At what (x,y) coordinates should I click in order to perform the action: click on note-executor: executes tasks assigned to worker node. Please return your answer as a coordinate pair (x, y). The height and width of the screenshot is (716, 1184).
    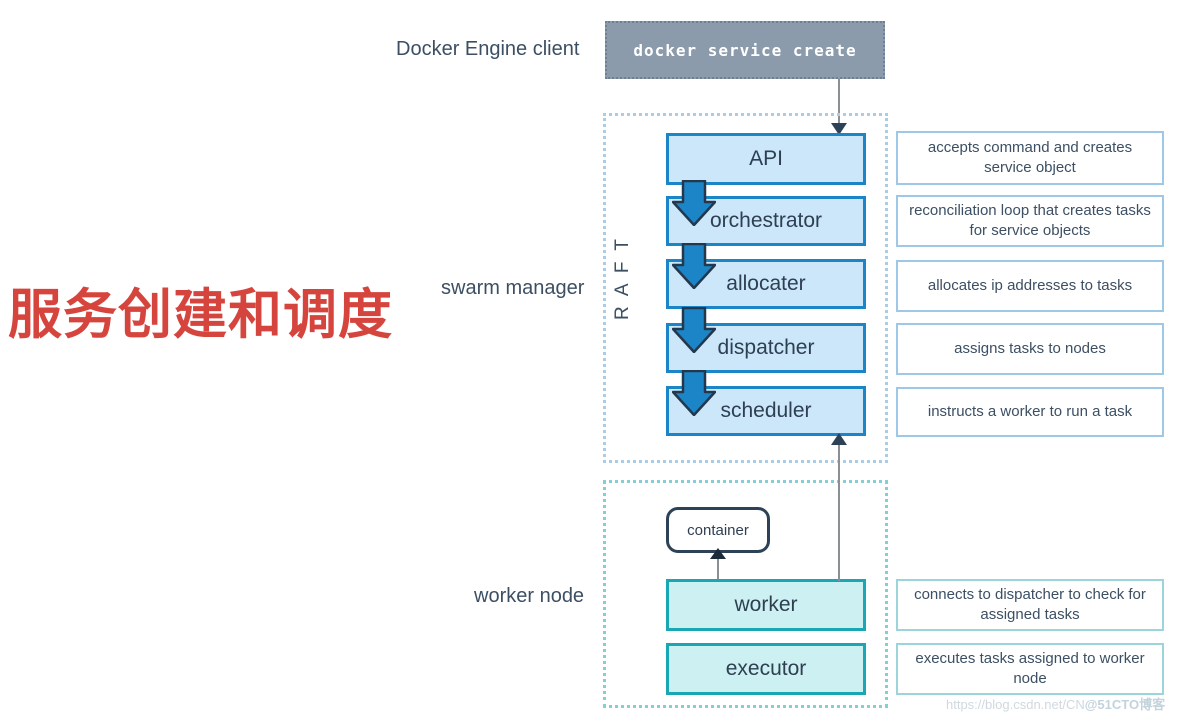
    Looking at the image, I should click on (1030, 669).